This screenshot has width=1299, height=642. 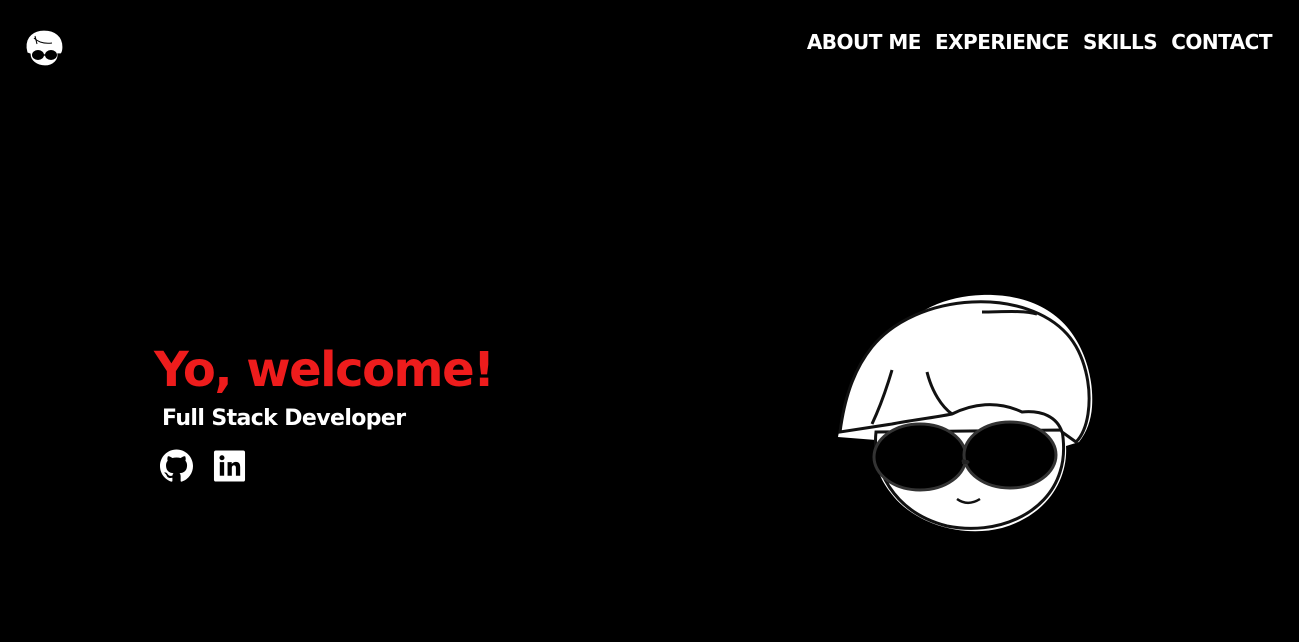 I want to click on linkedin-link, so click(x=229, y=466).